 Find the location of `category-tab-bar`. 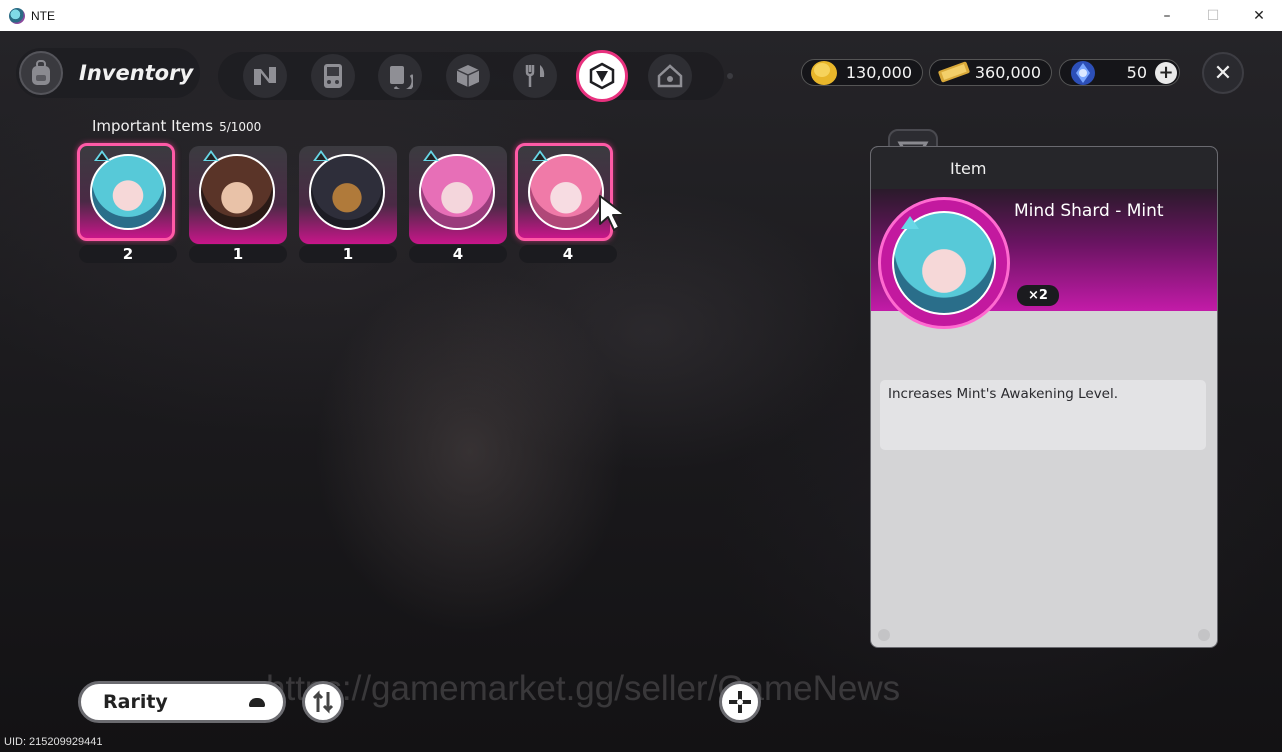

category-tab-bar is located at coordinates (475, 76).